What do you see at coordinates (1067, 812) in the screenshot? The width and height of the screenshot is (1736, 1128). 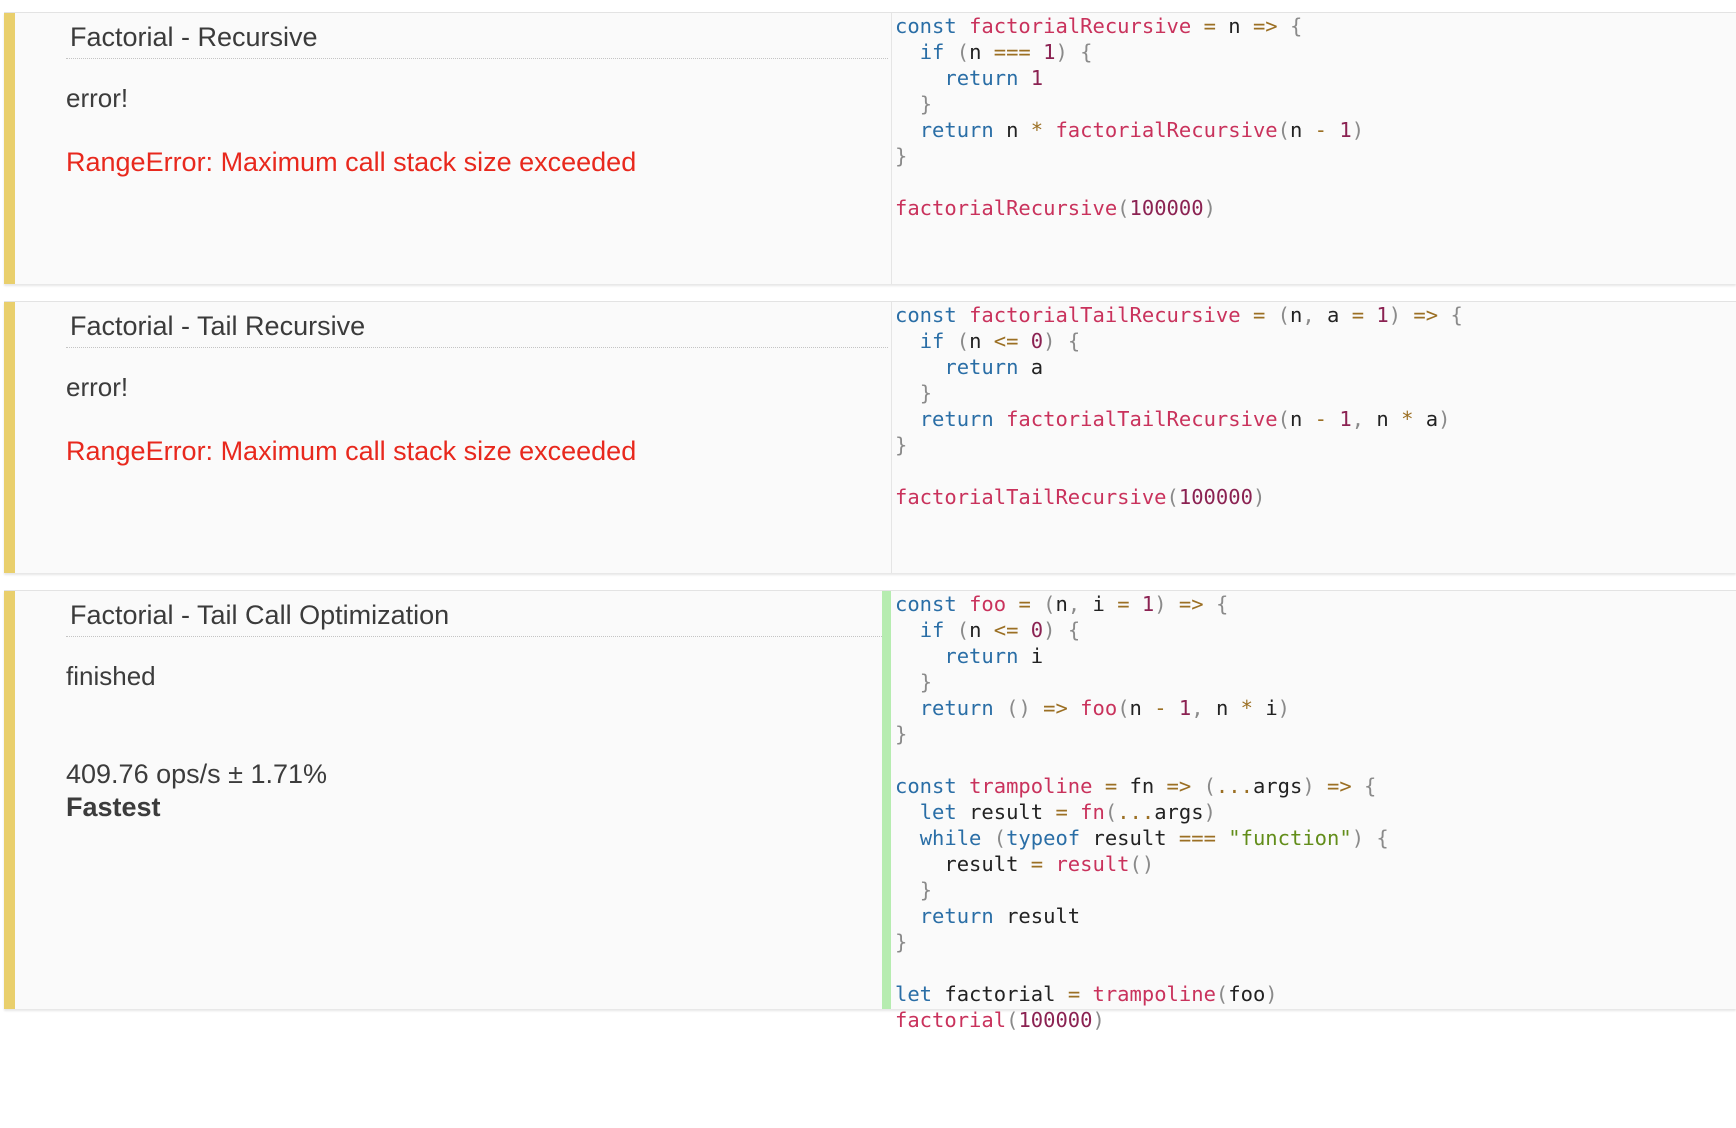 I see `code-line: let result = fn(...args)` at bounding box center [1067, 812].